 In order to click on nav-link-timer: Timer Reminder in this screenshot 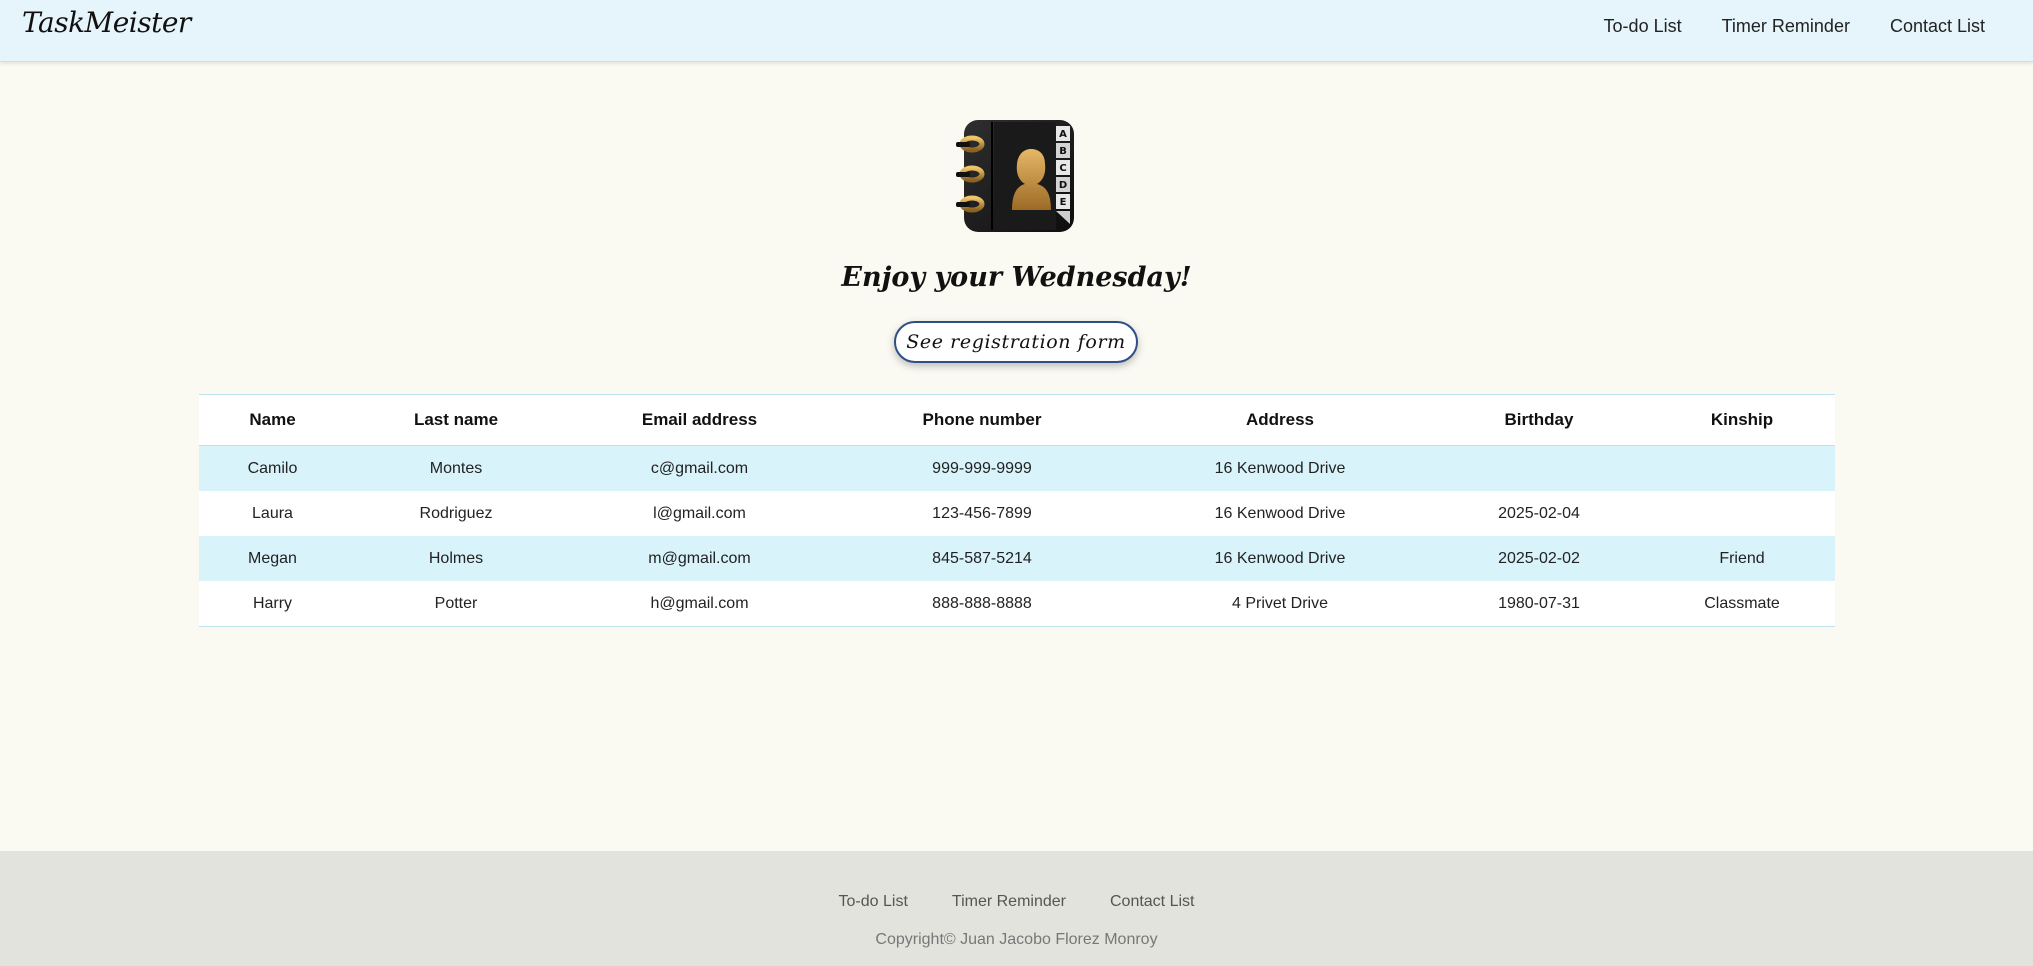, I will do `click(1786, 26)`.